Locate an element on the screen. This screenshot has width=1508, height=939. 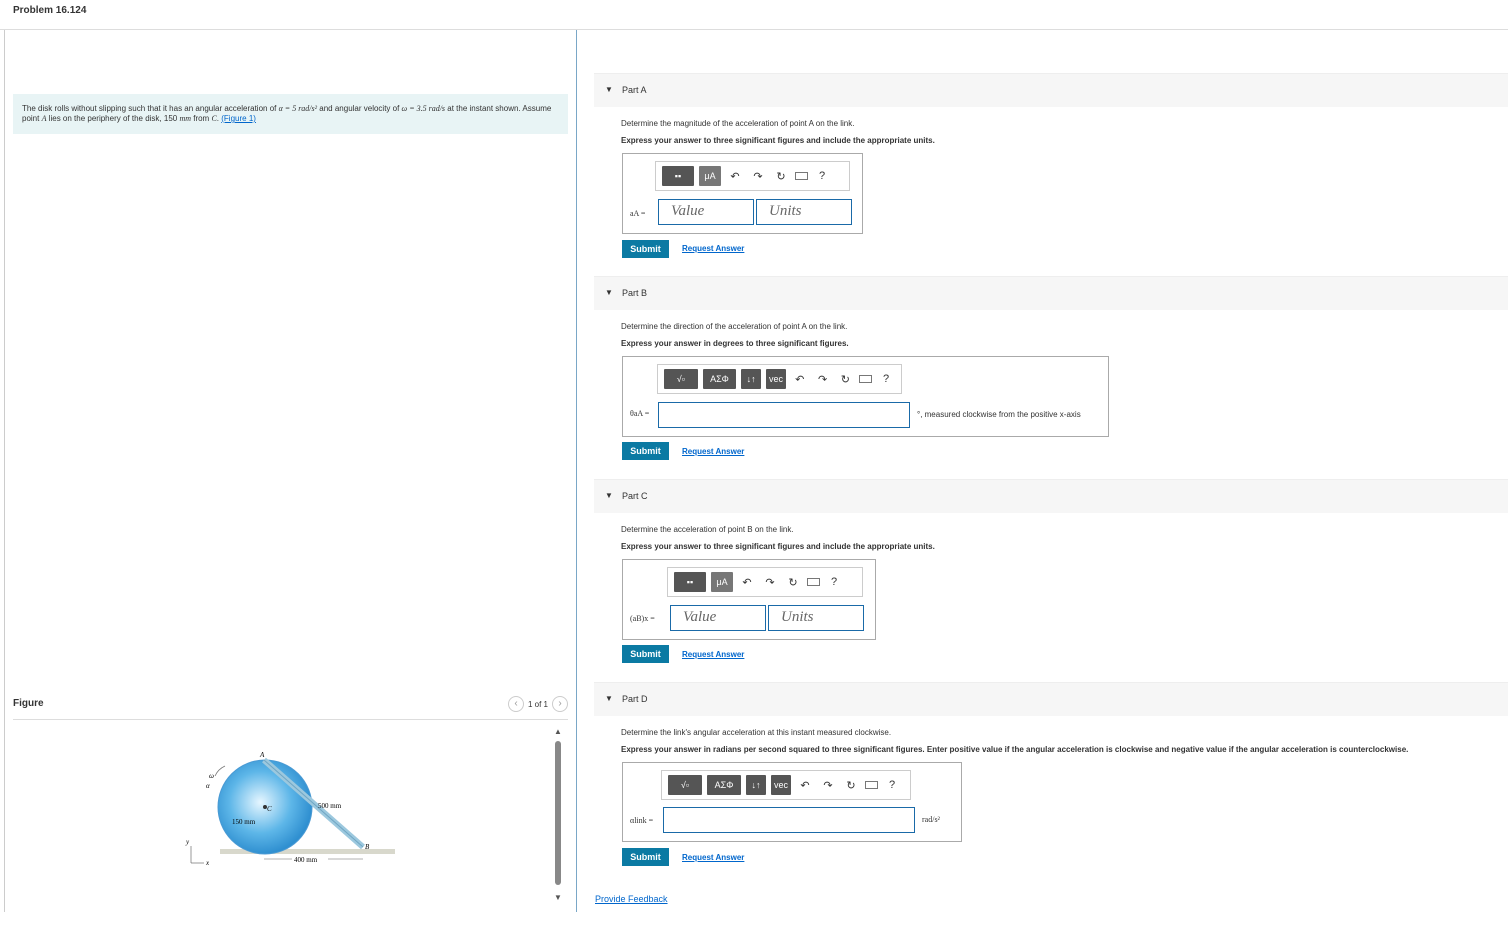
prev-figure-button: ‹ is located at coordinates (515, 704).